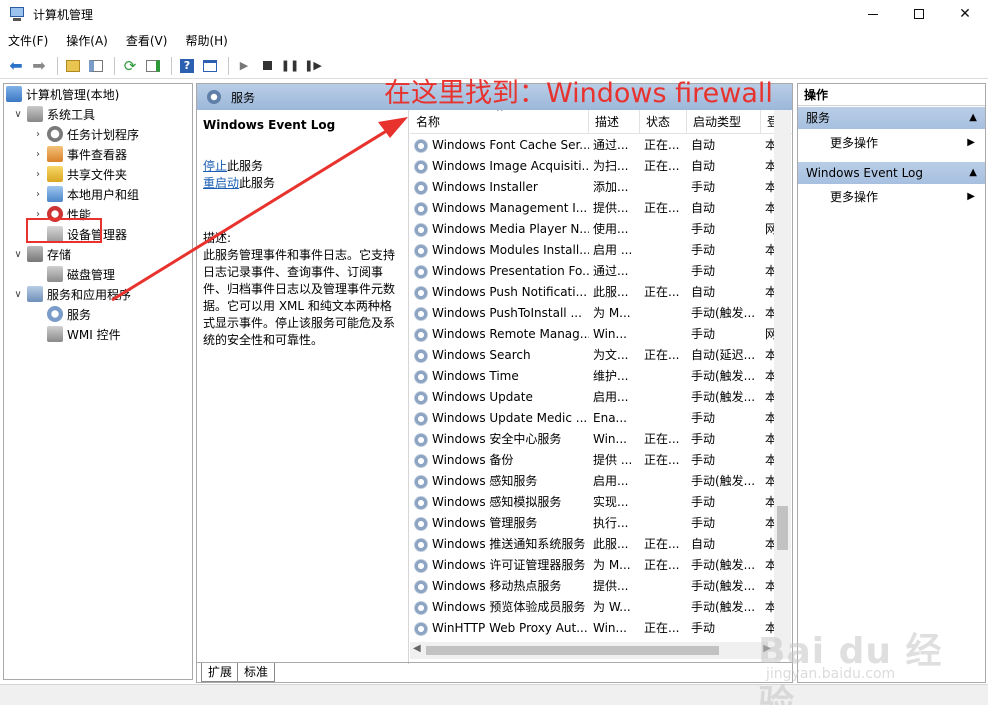 The width and height of the screenshot is (988, 705). I want to click on table-row: WinHTTP Web Proxy Aut... Win... 正在... 手动本, so click(601, 628).